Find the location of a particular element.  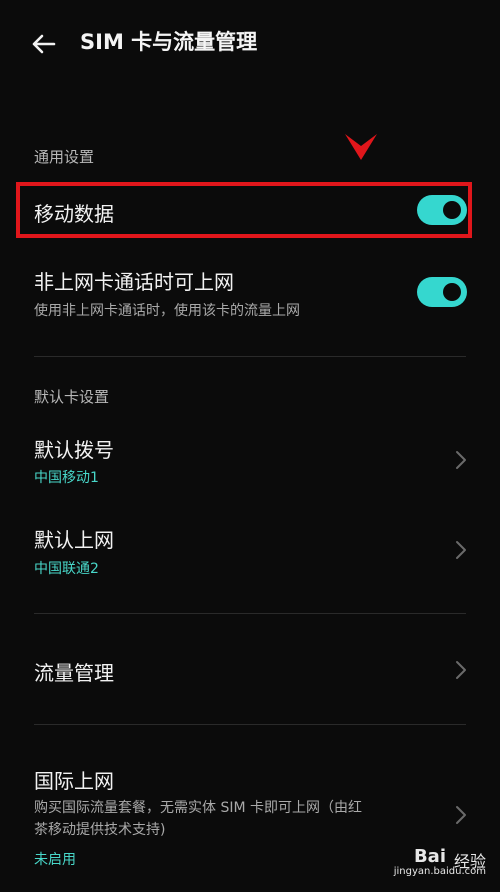

international-label: 国际上网 is located at coordinates (74, 781).